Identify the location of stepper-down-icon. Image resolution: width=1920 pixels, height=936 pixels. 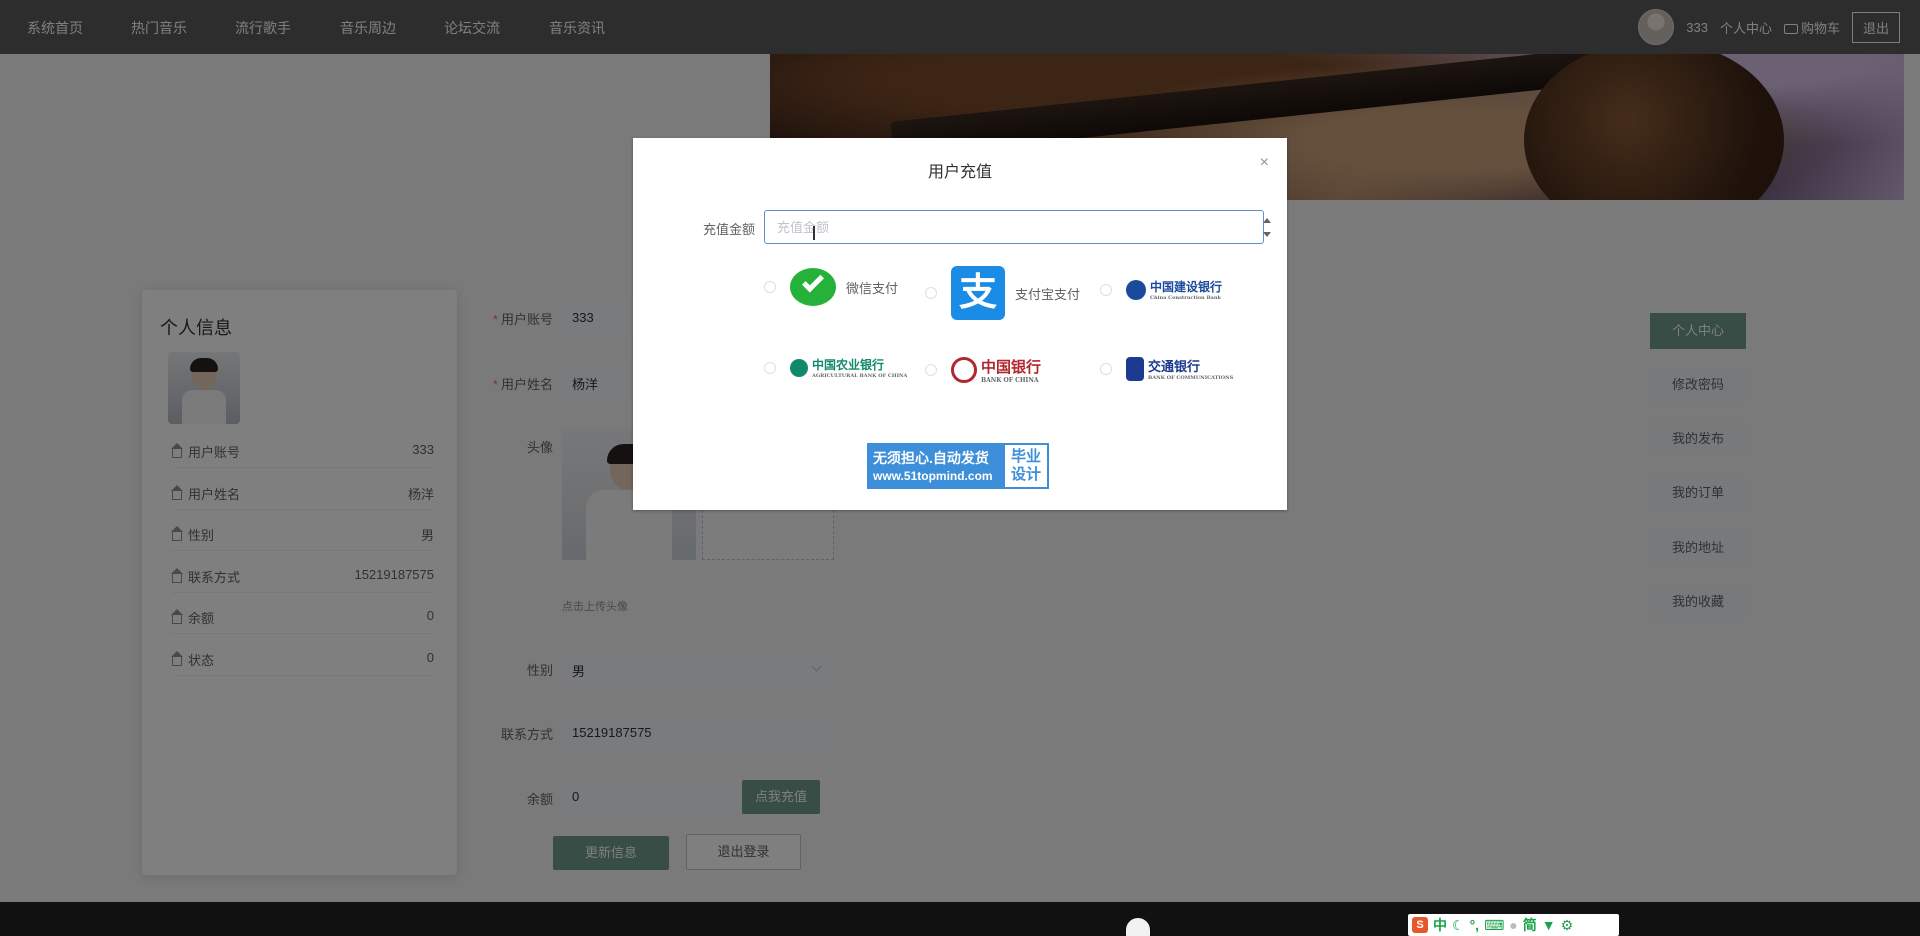
(1267, 234).